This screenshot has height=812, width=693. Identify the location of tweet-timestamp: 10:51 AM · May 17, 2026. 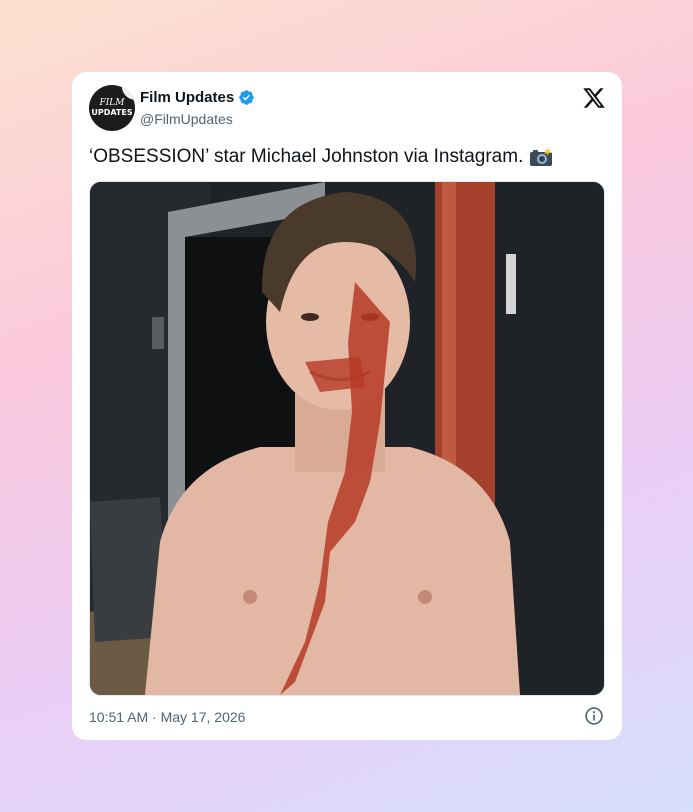
(167, 717).